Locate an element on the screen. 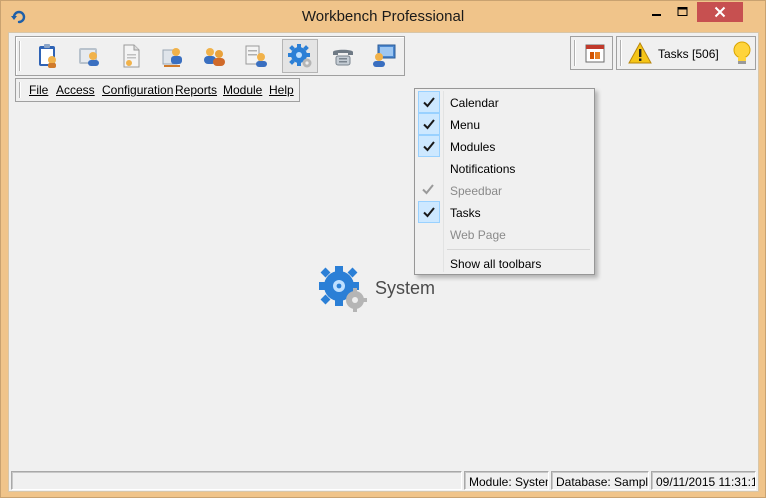  modules-toolbar is located at coordinates (210, 56).